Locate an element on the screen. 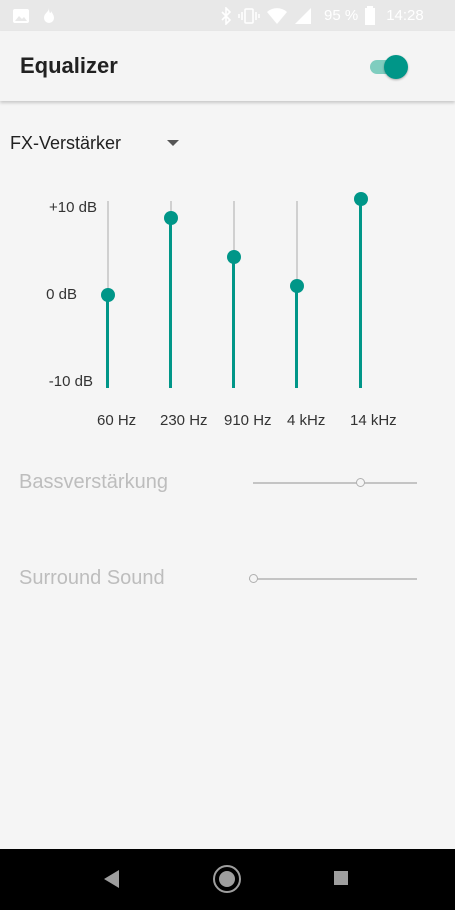  vibrate-icon is located at coordinates (249, 15).